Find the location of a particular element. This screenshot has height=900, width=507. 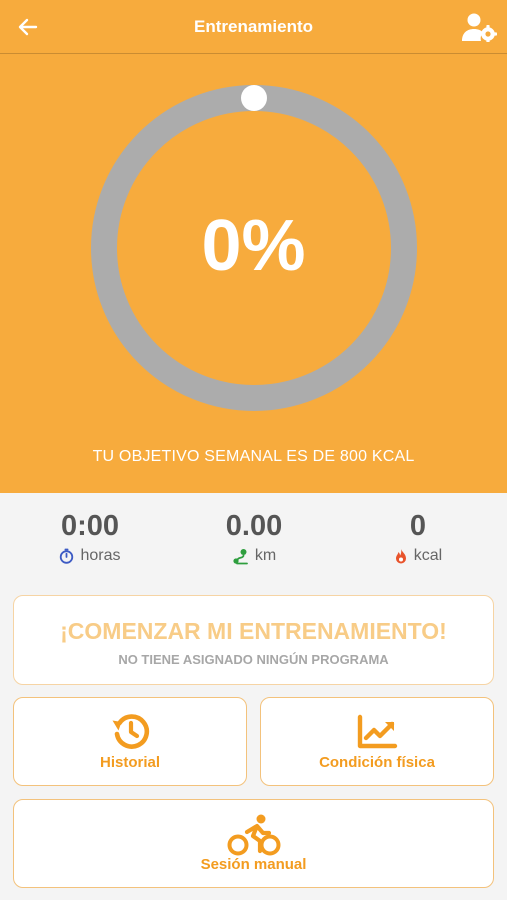

history-button: Historial is located at coordinates (130, 741).